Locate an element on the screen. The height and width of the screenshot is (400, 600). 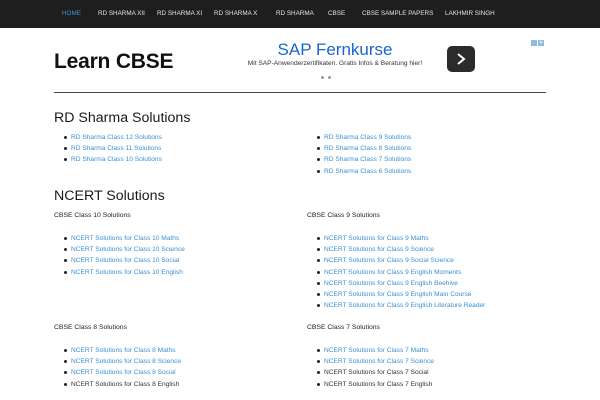
ncert-class-10-english-link: NCERT Solutions for Class 10 English is located at coordinates (119, 272).